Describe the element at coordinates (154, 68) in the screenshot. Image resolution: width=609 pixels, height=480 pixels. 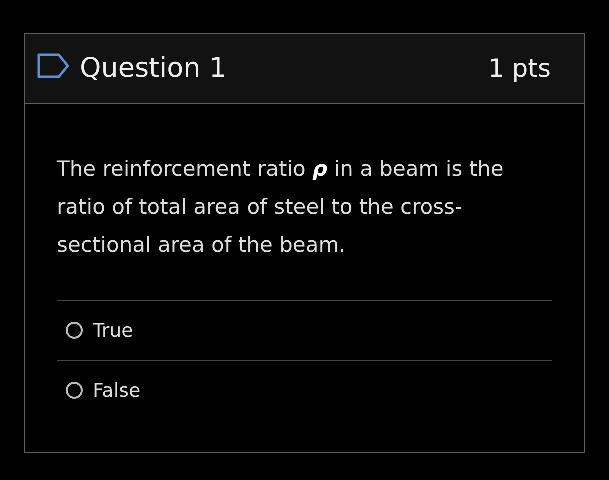
I see `question-title: Question 1` at that location.